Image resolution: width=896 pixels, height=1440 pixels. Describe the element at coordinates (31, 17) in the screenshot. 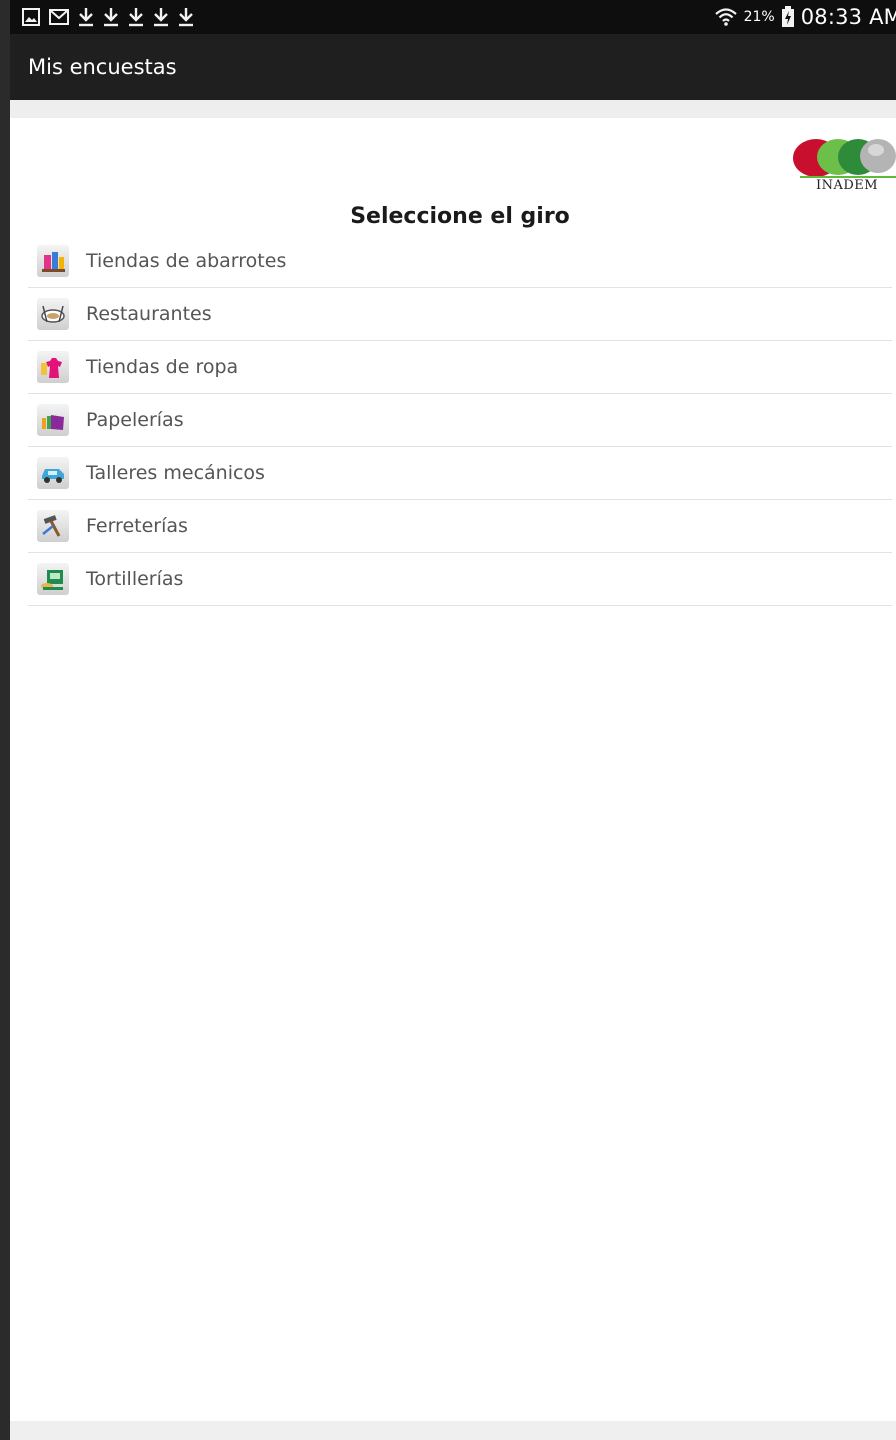

I see `gallery-icon` at that location.